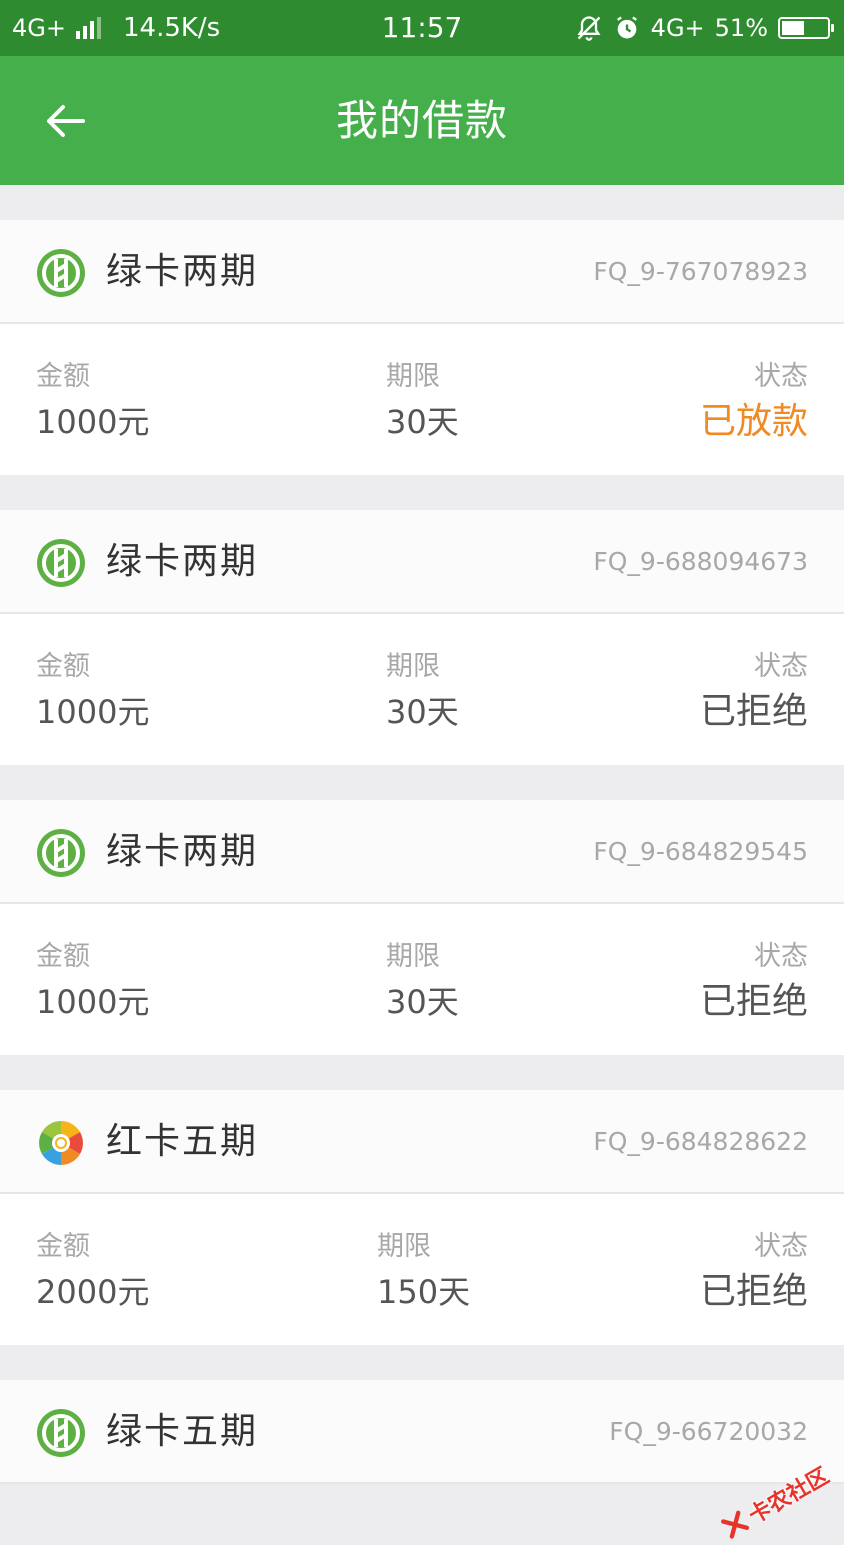 The image size is (844, 1545). I want to click on app-bar: 我的借款, so click(422, 120).